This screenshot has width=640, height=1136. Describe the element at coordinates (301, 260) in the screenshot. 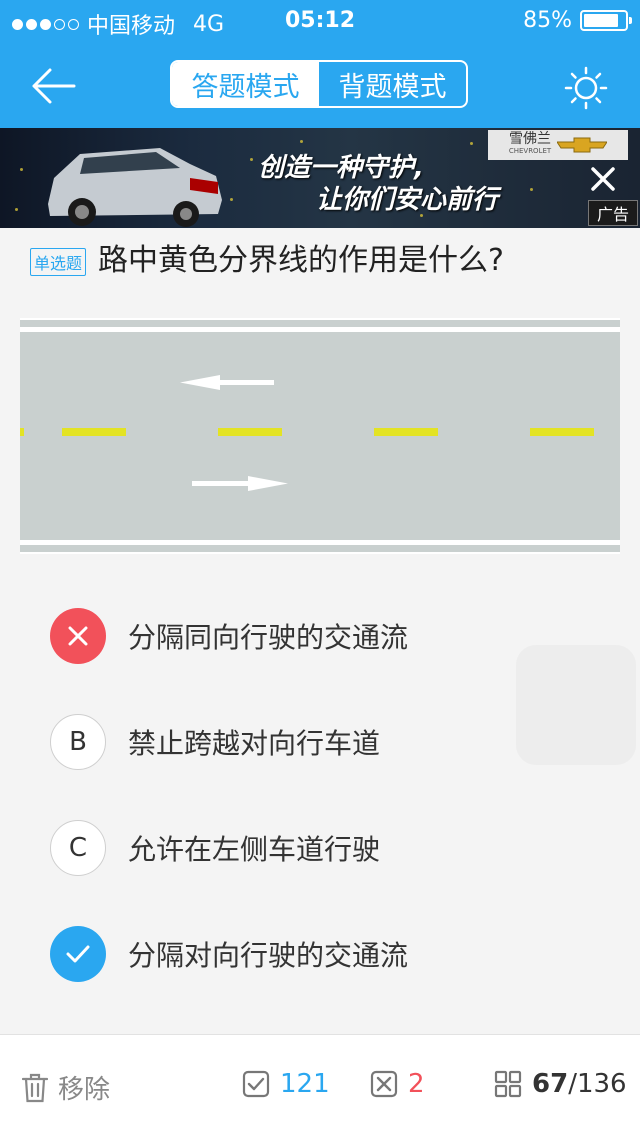

I see `question-text: 路中黄色分界线的作用是什么?` at that location.